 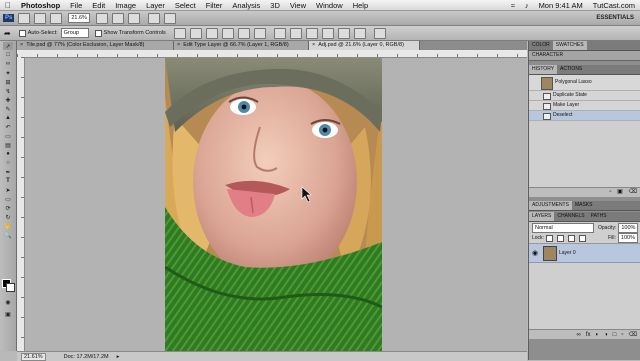 What do you see at coordinates (8, 314) in the screenshot?
I see `screen-mode-tool-icon: ▣` at bounding box center [8, 314].